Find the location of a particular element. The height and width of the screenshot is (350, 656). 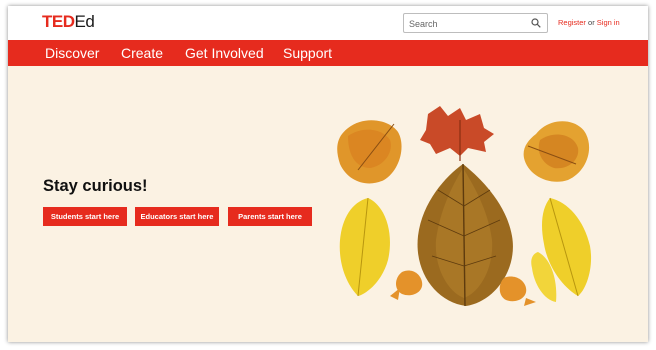

search-box is located at coordinates (475, 23).